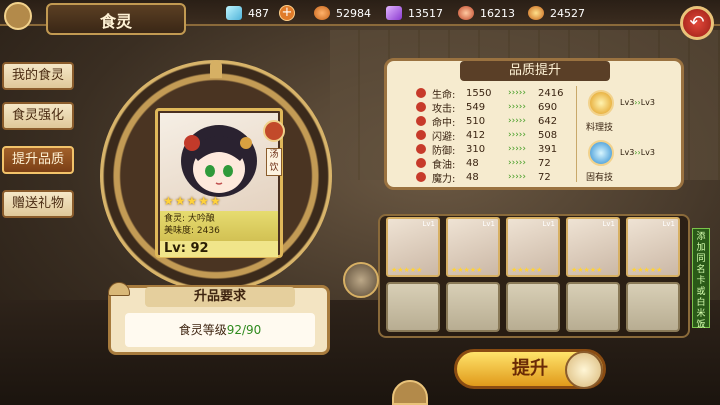  What do you see at coordinates (601, 153) in the screenshot?
I see `innate-skill-icon` at bounding box center [601, 153].